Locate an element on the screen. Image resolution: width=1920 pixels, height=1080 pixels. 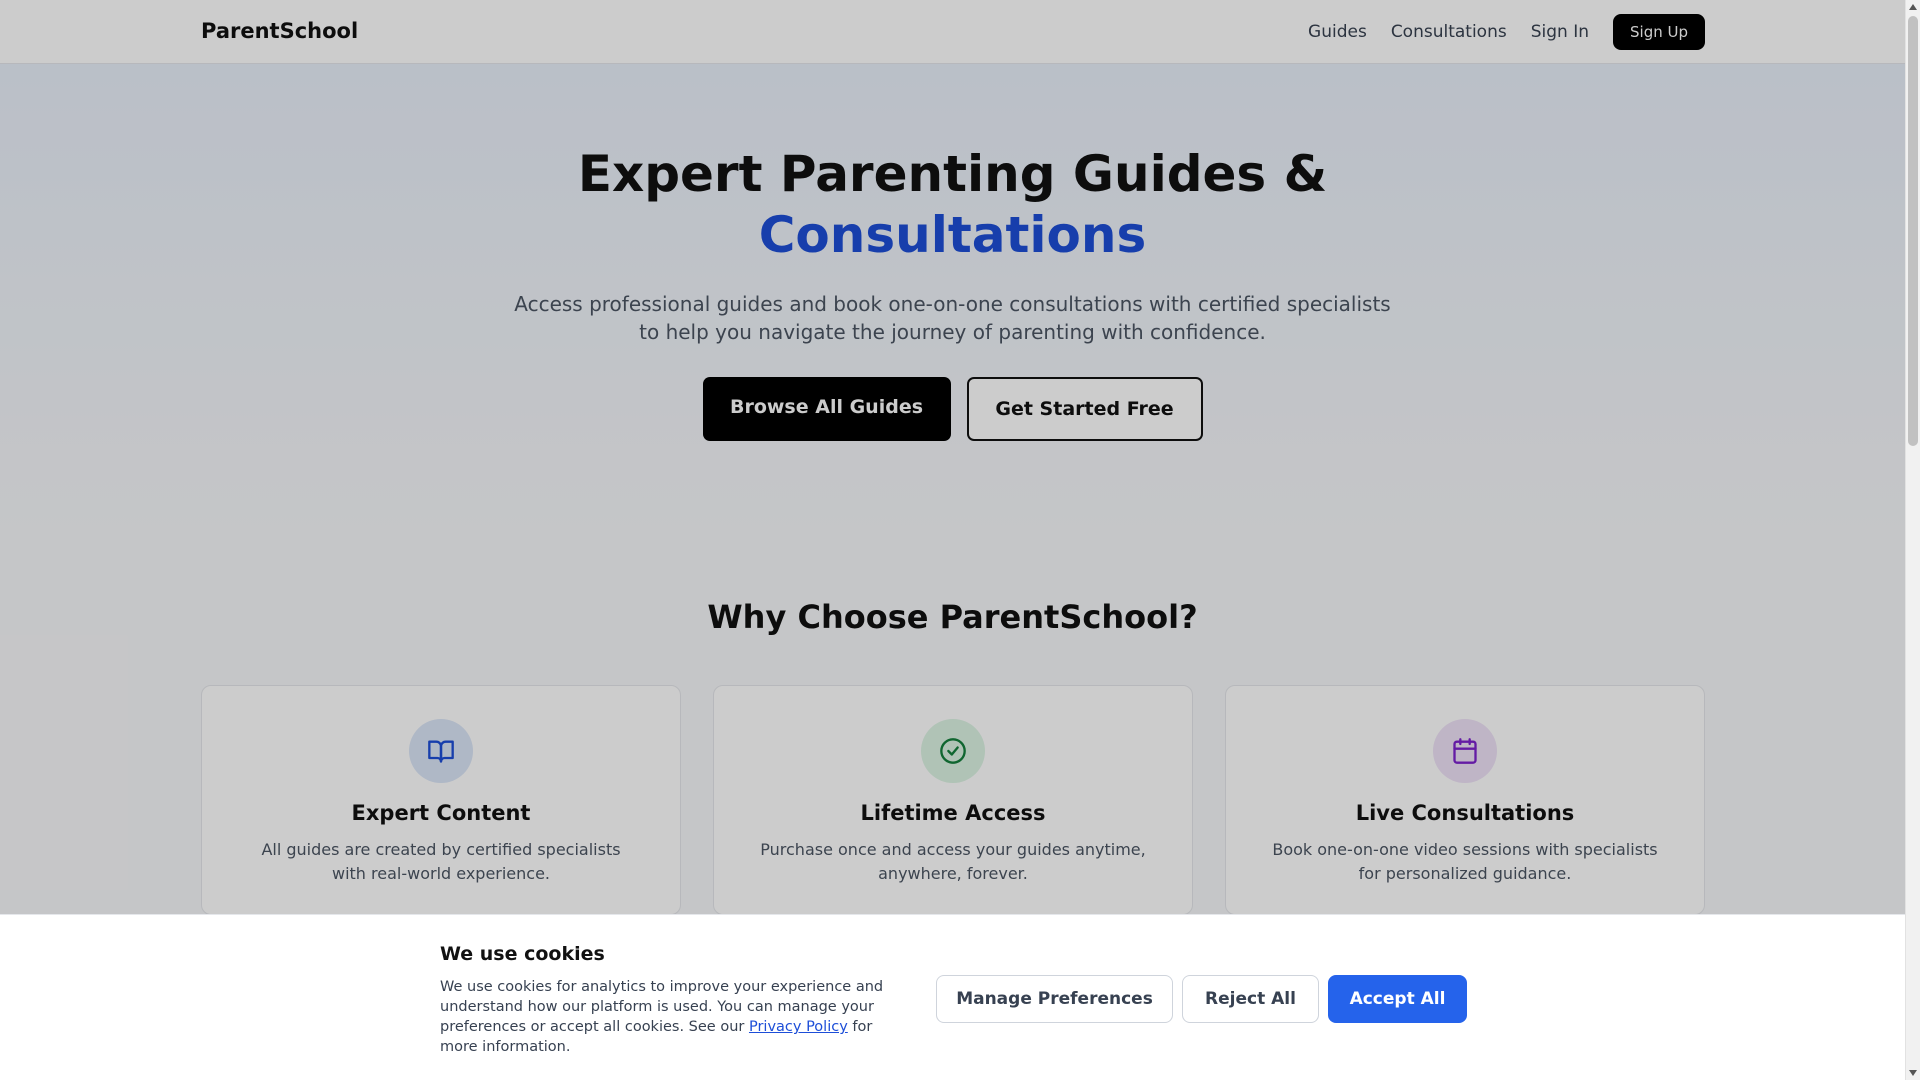
cookie-buttons: Manage Preferences Reject All Accept All is located at coordinates (1201, 999).